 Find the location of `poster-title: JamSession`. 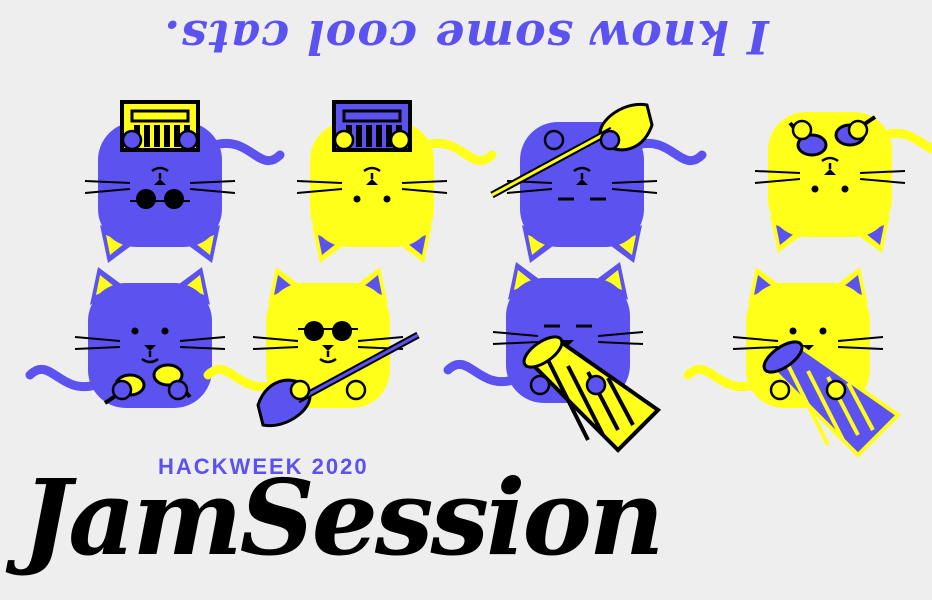

poster-title: JamSession is located at coordinates (343, 517).